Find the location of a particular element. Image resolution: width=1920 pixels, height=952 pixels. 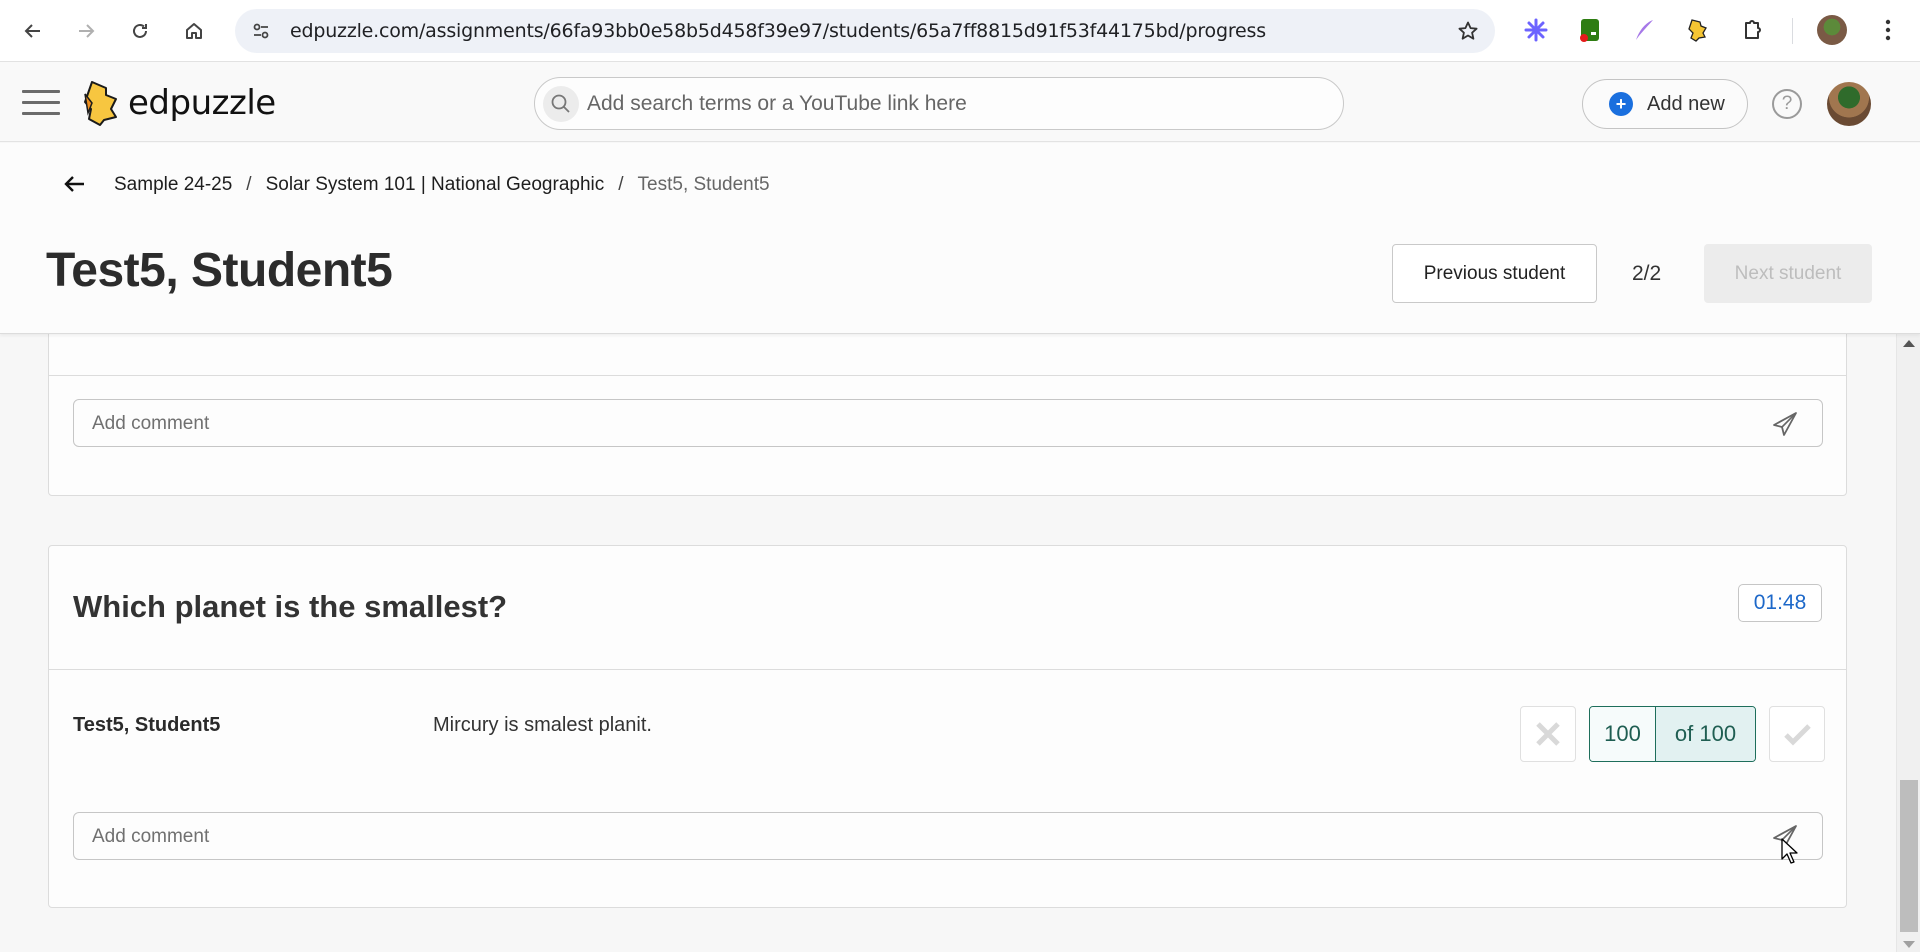

menu-button is located at coordinates (41, 103).